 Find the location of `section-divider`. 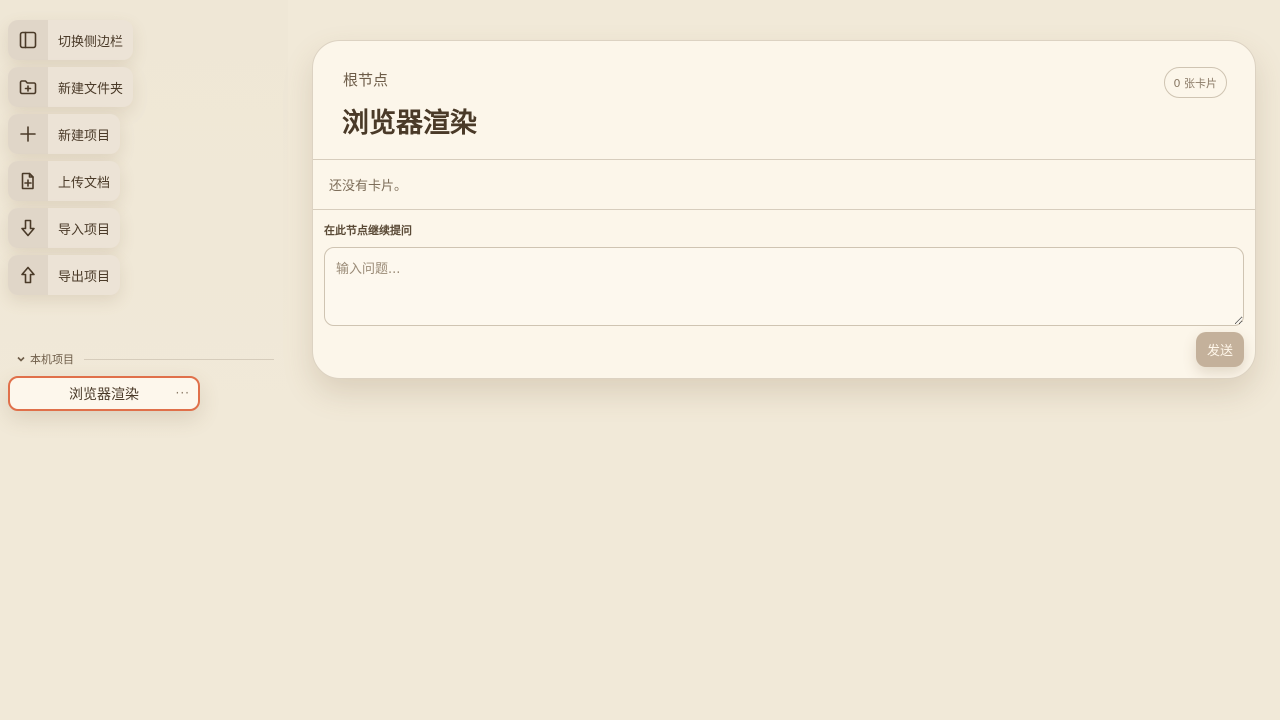

section-divider is located at coordinates (179, 359).